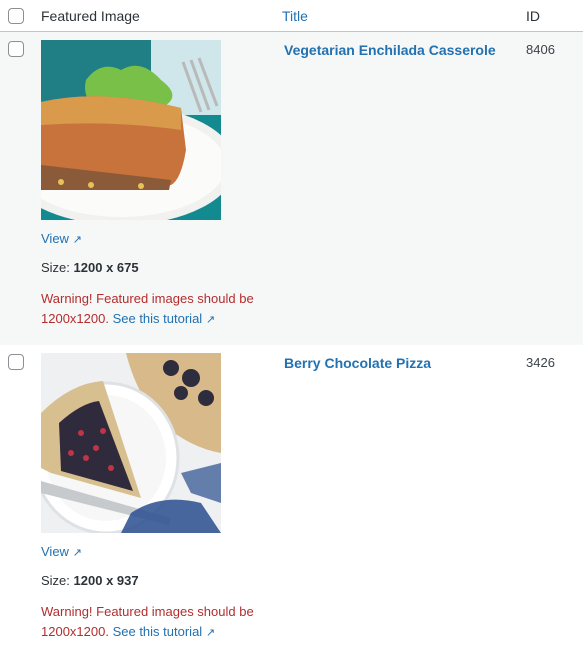 Image resolution: width=583 pixels, height=653 pixels. I want to click on column-id: ID, so click(533, 16).